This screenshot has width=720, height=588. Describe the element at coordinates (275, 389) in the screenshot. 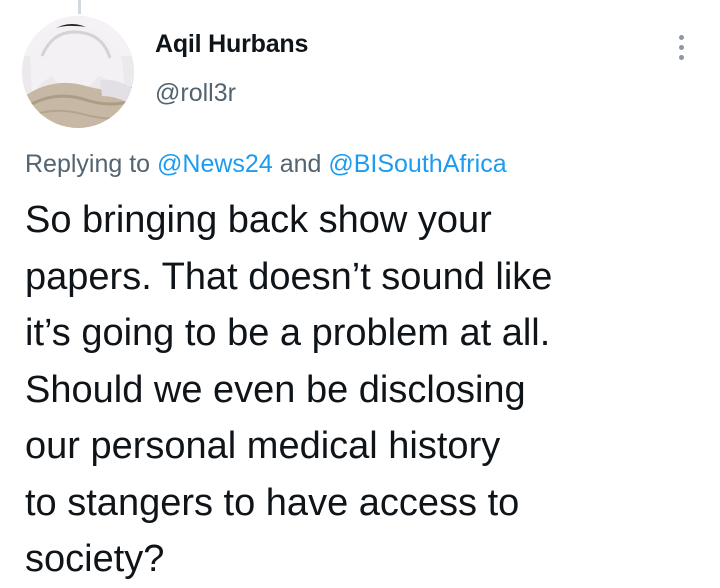

I see `tweet-text-line: Should we even be disclosing` at that location.